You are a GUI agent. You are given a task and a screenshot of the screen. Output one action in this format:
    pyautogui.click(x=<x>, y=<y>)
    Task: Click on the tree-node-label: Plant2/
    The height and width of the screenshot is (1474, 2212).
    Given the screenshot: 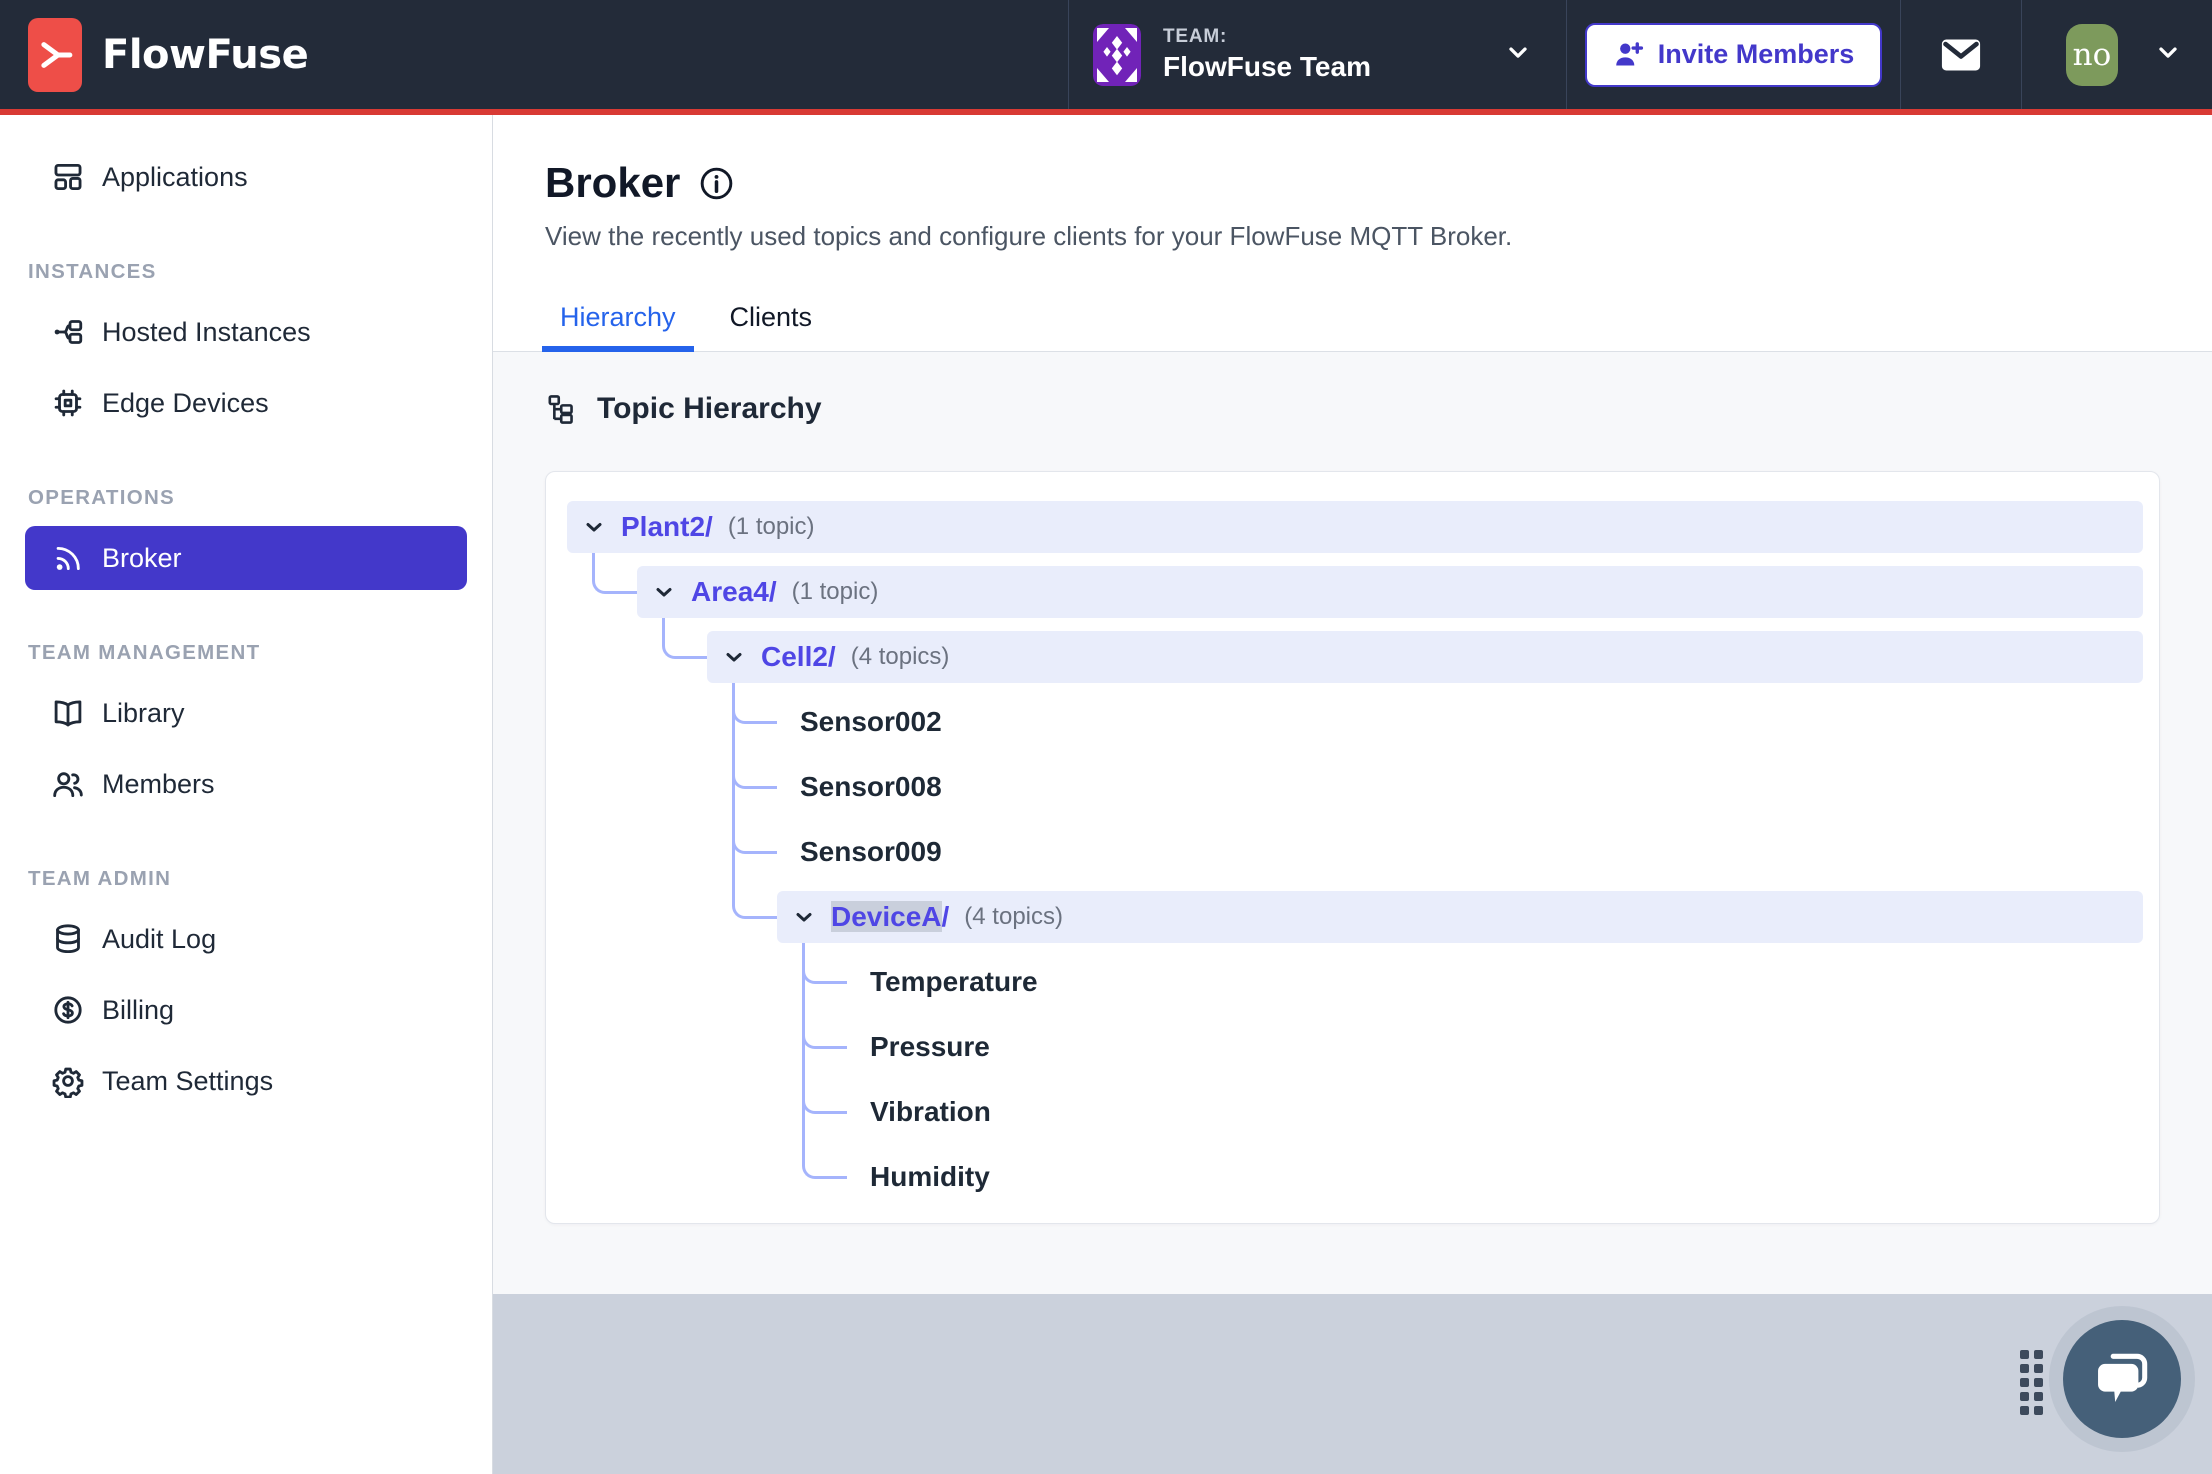 What is the action you would take?
    pyautogui.click(x=667, y=526)
    